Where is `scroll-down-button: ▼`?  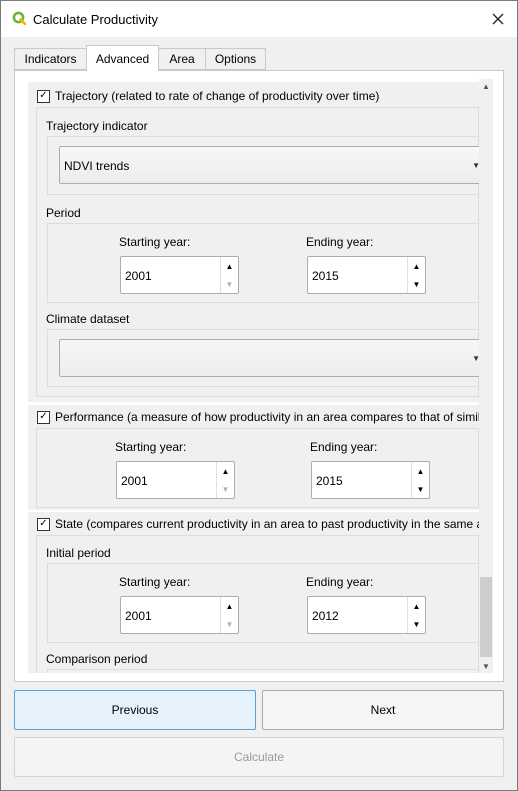
scroll-down-button: ▼ is located at coordinates (486, 666).